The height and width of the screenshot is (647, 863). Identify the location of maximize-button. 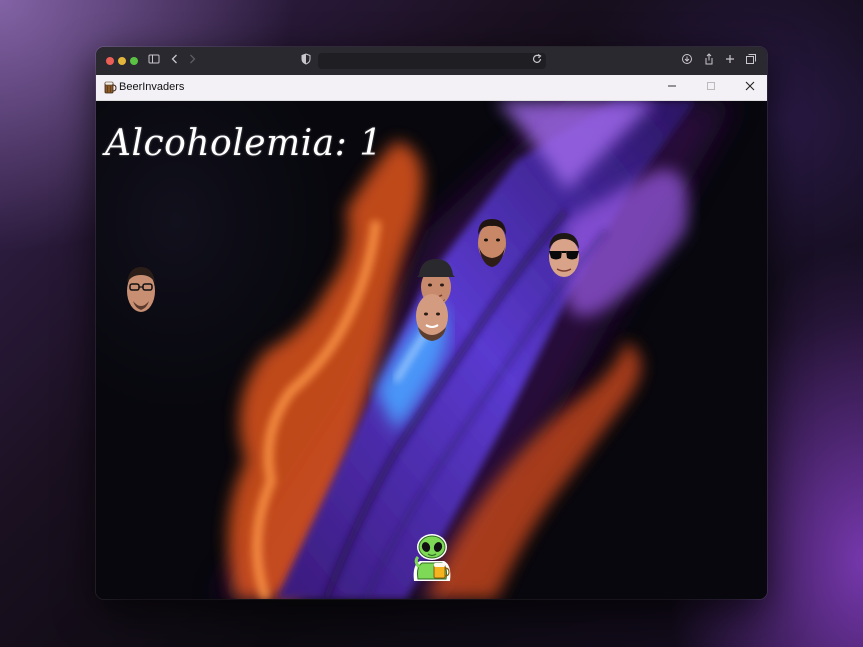
(711, 87).